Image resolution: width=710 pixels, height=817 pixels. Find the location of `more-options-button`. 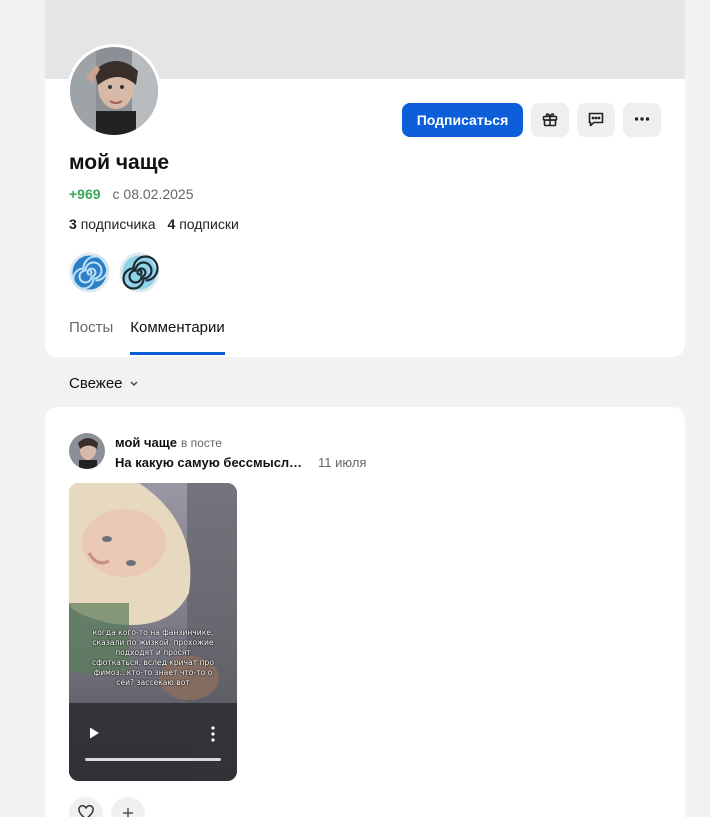

more-options-button is located at coordinates (642, 120).